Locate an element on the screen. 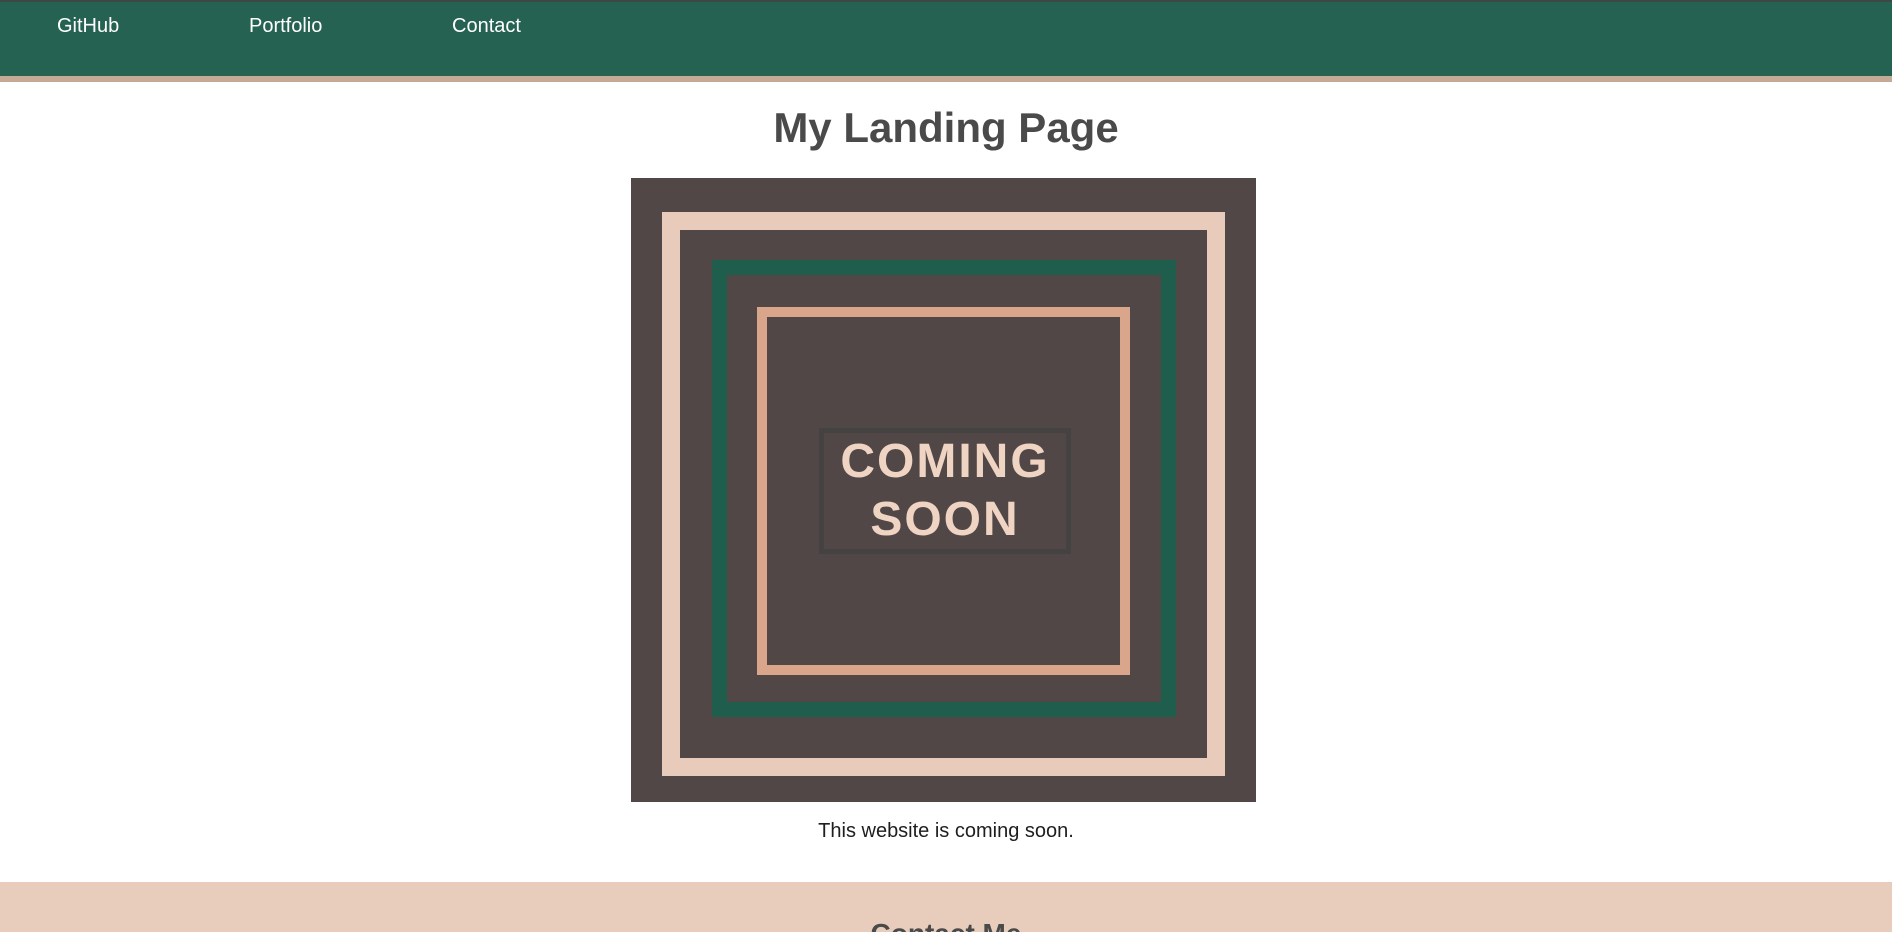 Image resolution: width=1892 pixels, height=932 pixels. badge-line-coming: COMING is located at coordinates (945, 461).